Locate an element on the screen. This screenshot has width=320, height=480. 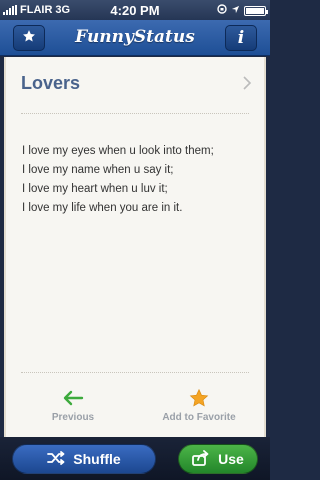
favorite-label: Add to Favorite is located at coordinates (199, 417).